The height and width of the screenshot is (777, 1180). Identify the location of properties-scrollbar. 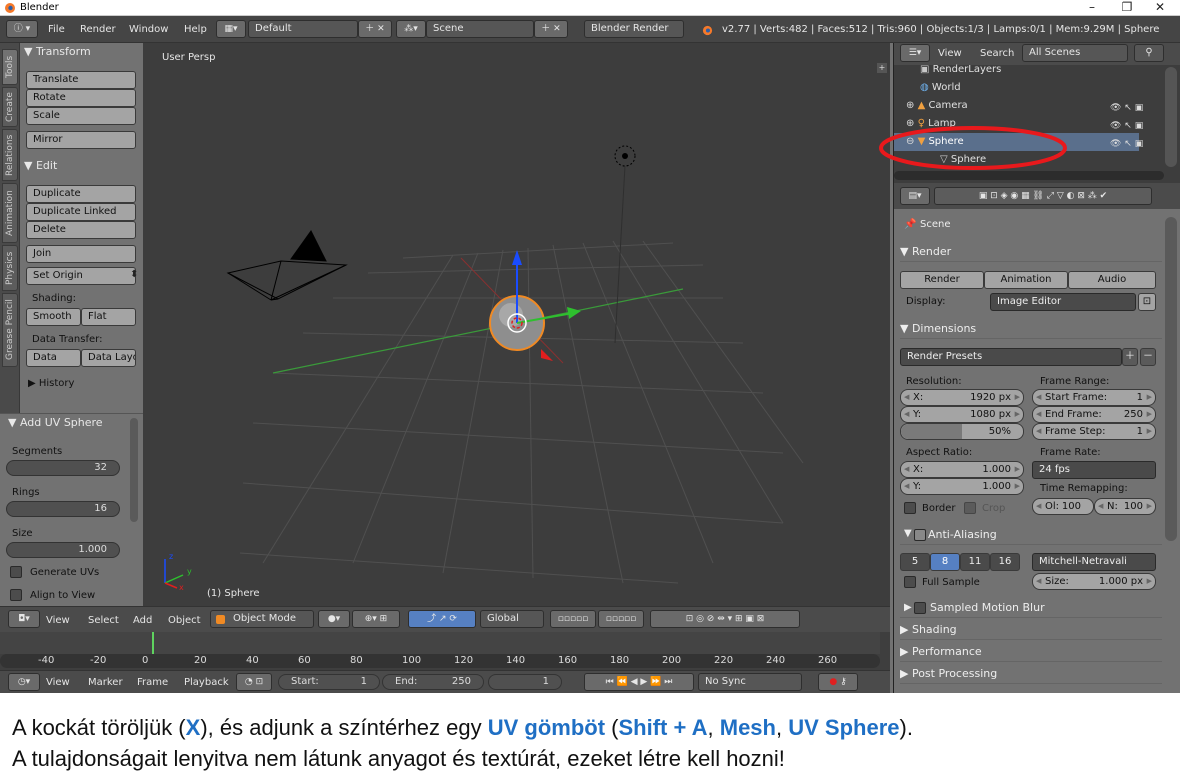
(1171, 379).